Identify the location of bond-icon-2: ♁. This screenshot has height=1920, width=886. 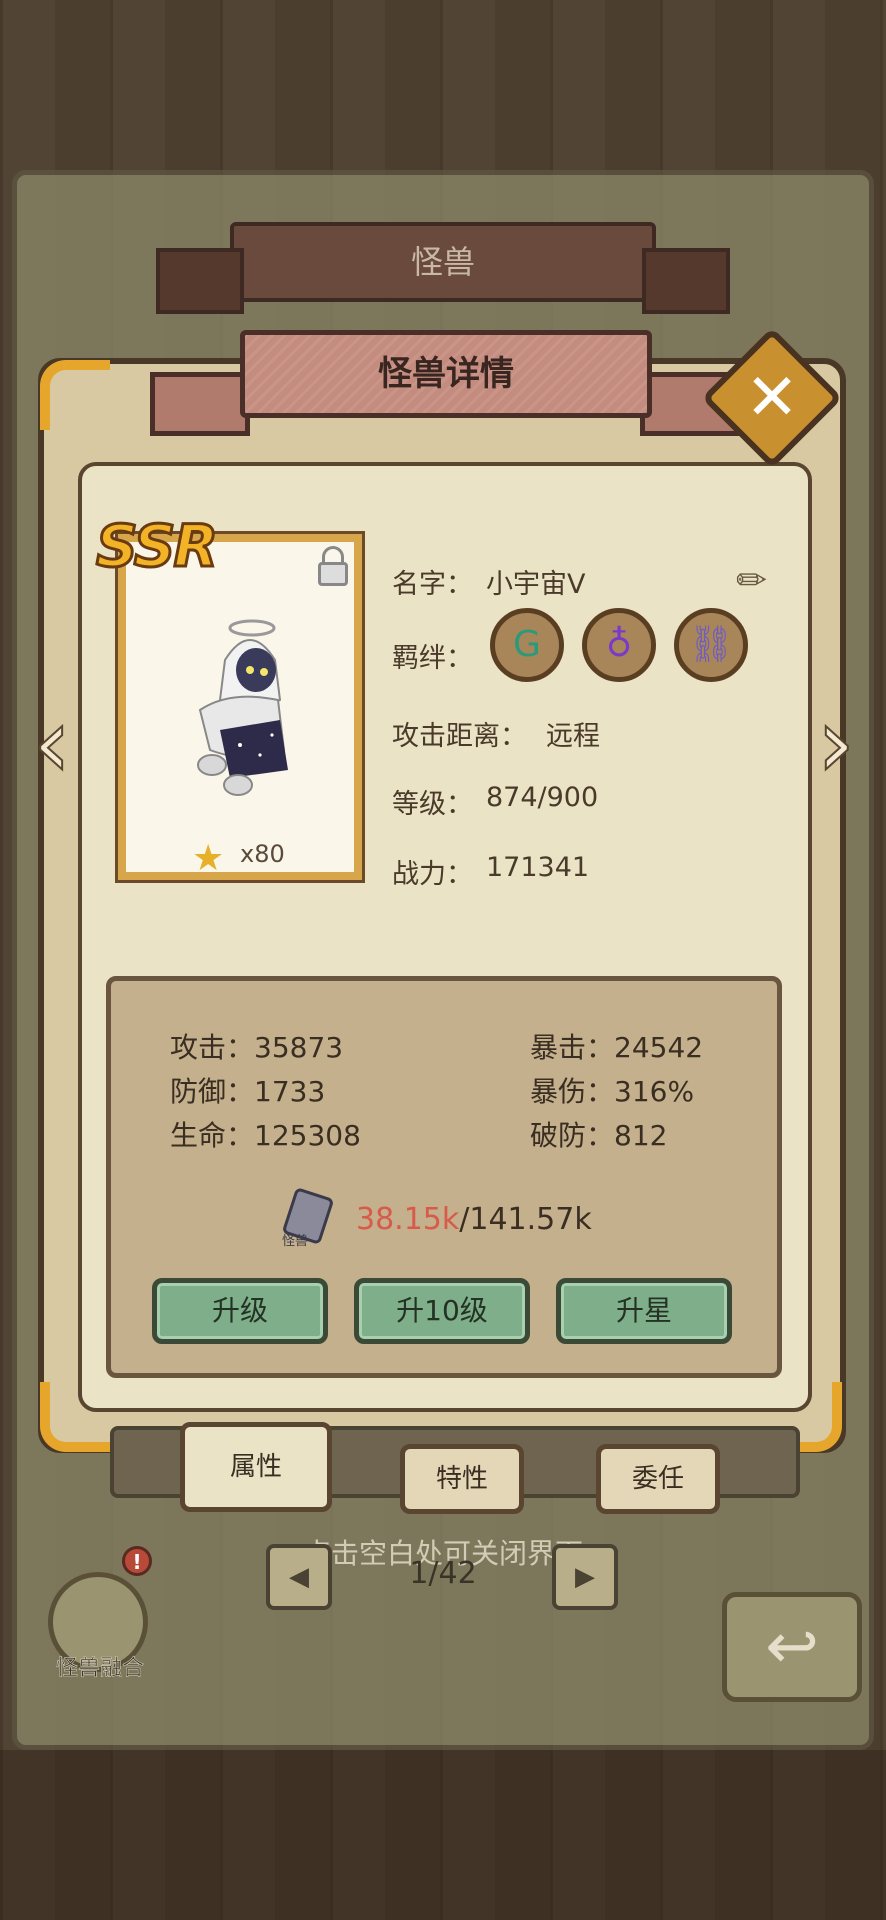
(619, 645).